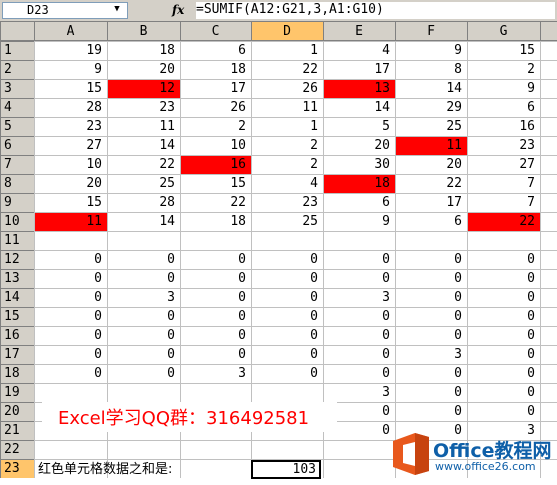 The height and width of the screenshot is (485, 557). I want to click on cell-g14: 0, so click(503, 297).